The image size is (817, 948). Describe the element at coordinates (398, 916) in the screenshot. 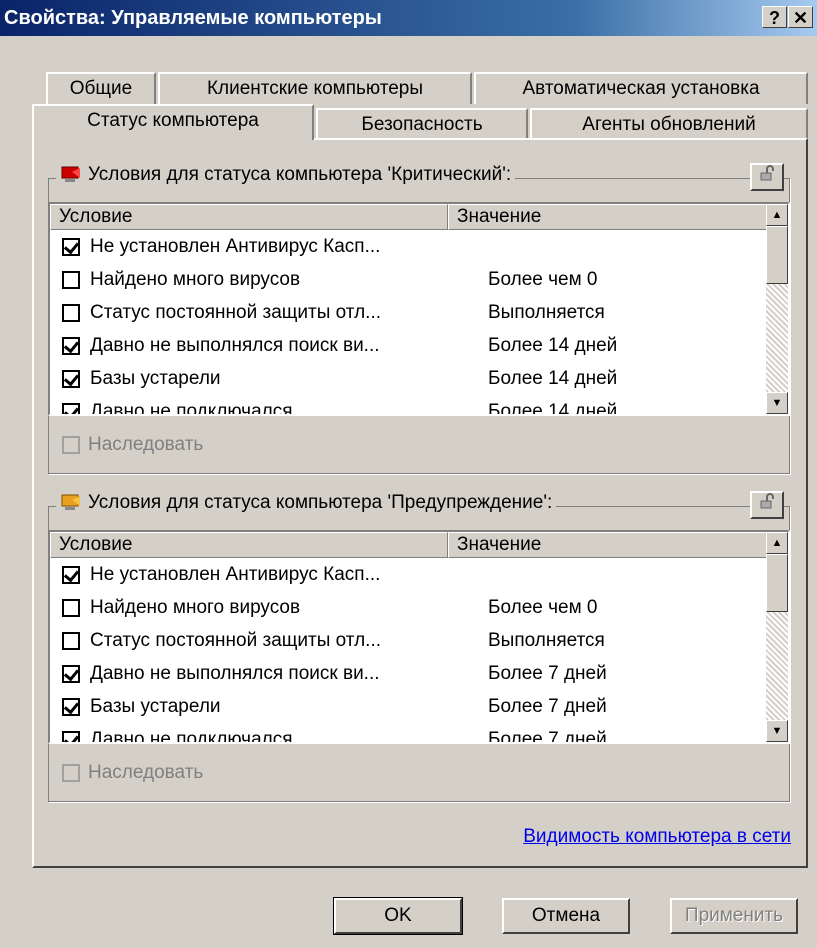

I see `ok-button: OK` at that location.